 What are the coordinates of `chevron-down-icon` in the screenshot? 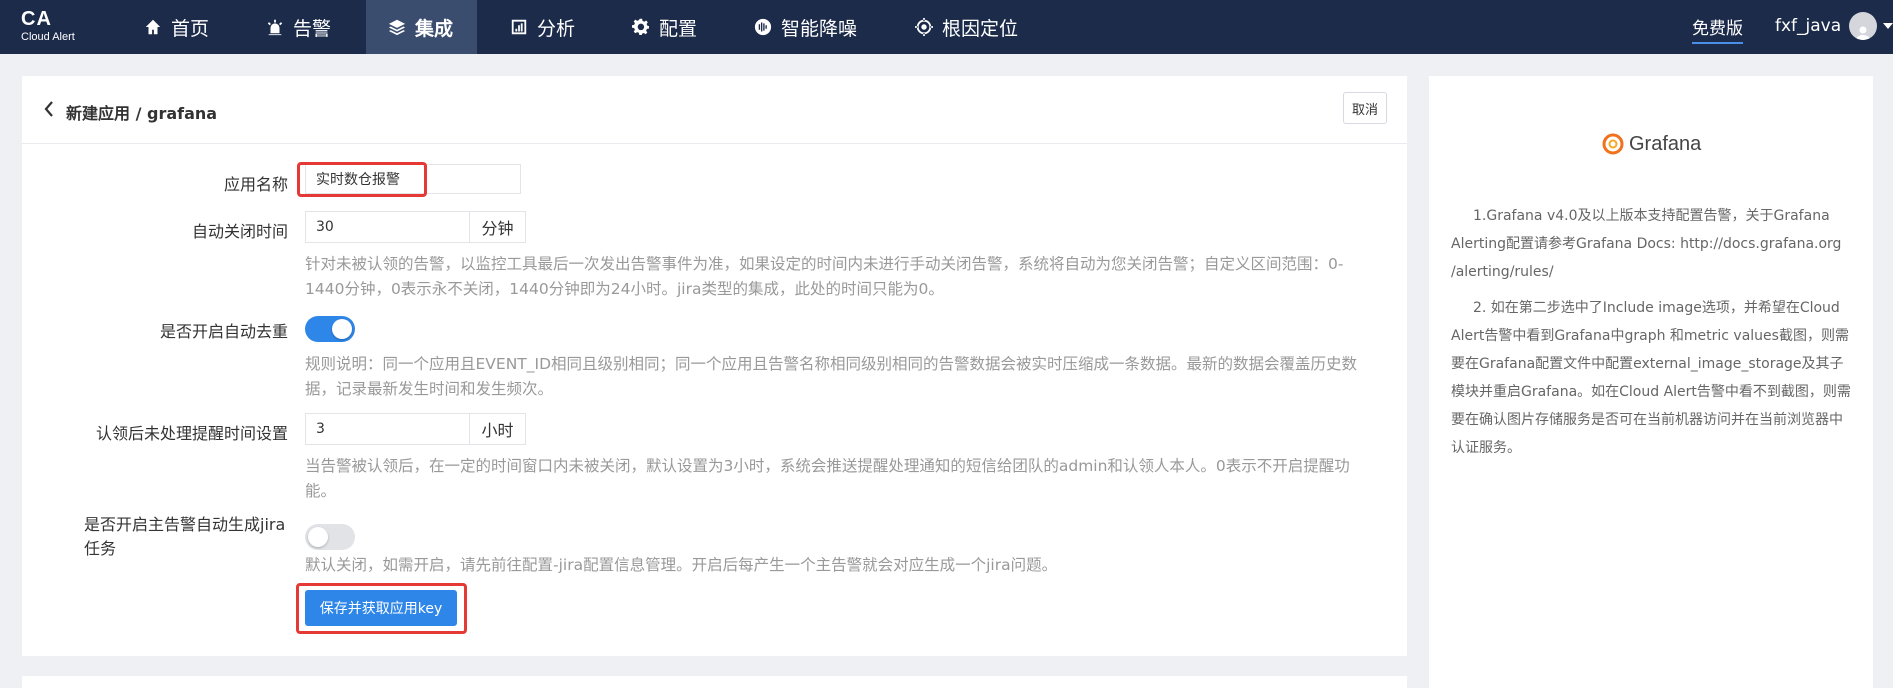 It's located at (1888, 26).